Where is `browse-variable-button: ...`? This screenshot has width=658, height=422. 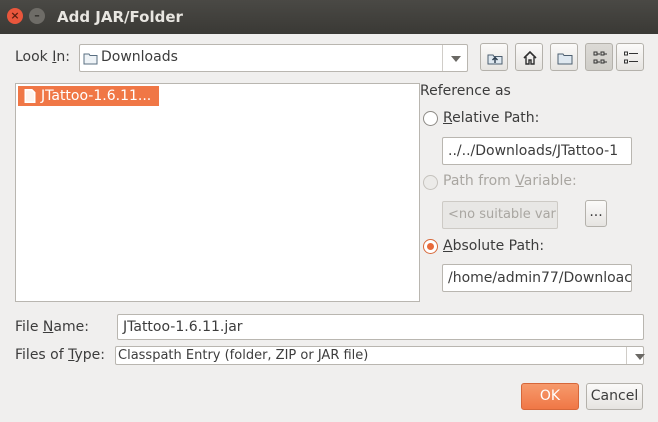 browse-variable-button: ... is located at coordinates (596, 213).